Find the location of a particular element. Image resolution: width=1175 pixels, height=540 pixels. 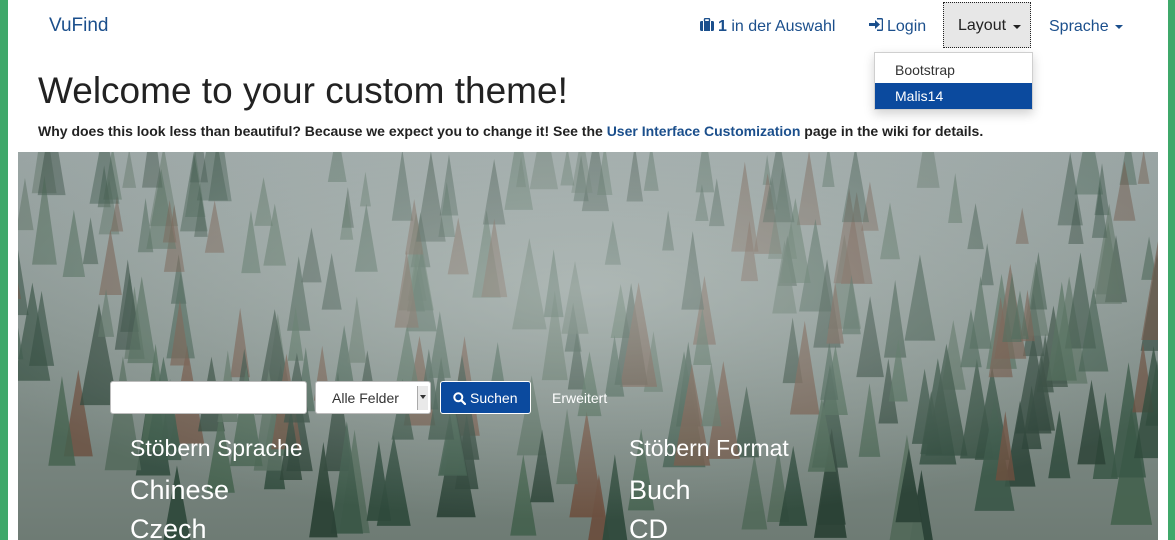

browse-format-item: CD is located at coordinates (648, 527).